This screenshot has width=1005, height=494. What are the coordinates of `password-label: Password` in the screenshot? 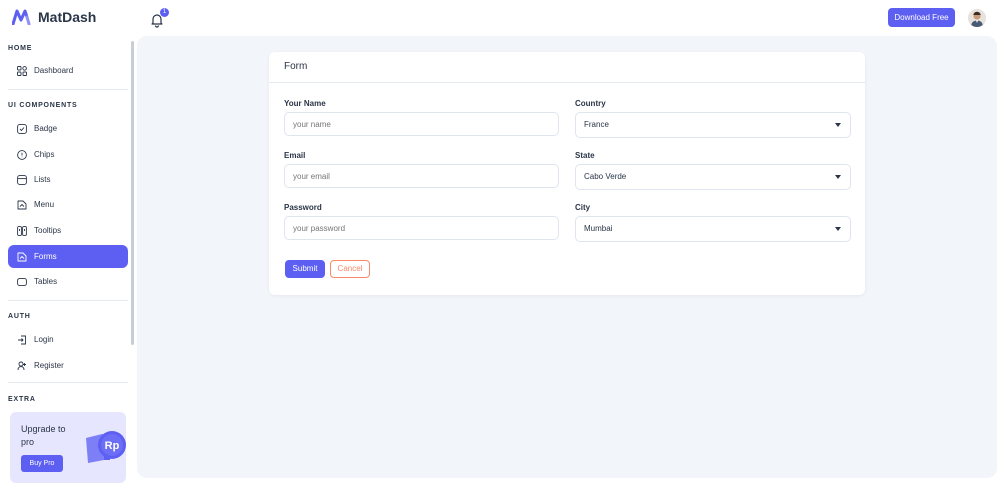 It's located at (303, 207).